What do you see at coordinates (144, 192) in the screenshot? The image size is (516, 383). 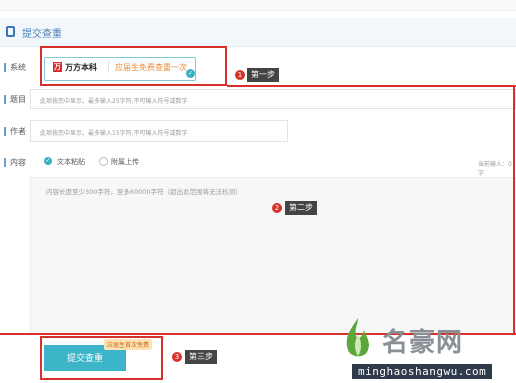 I see `content-placeholder: 内容长度至少300字符，至多60000字符（超出此范围将无法检测）` at bounding box center [144, 192].